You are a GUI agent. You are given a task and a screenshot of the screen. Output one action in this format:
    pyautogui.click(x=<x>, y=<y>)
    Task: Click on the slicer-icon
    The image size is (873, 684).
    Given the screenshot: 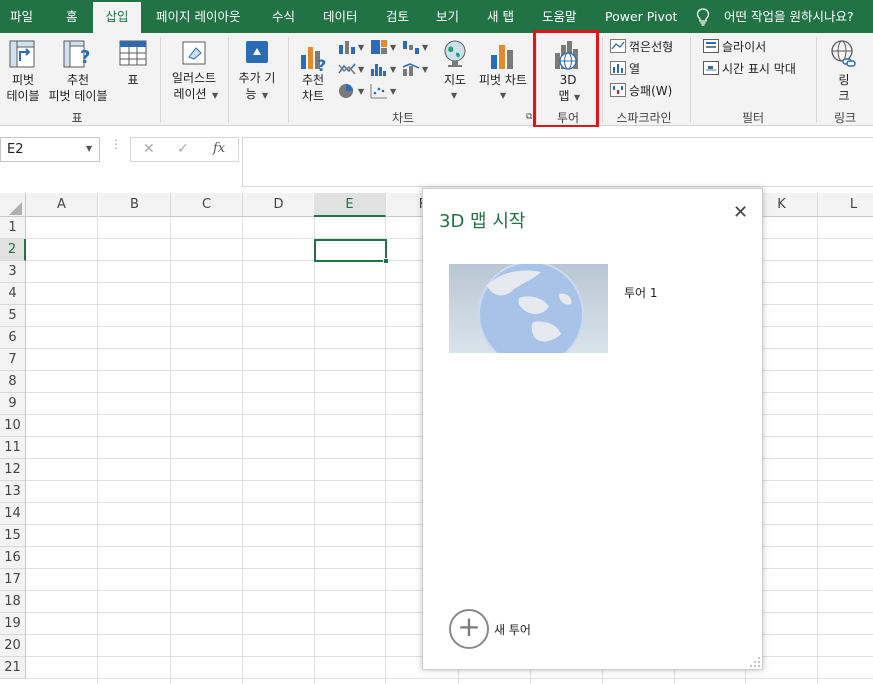 What is the action you would take?
    pyautogui.click(x=711, y=46)
    